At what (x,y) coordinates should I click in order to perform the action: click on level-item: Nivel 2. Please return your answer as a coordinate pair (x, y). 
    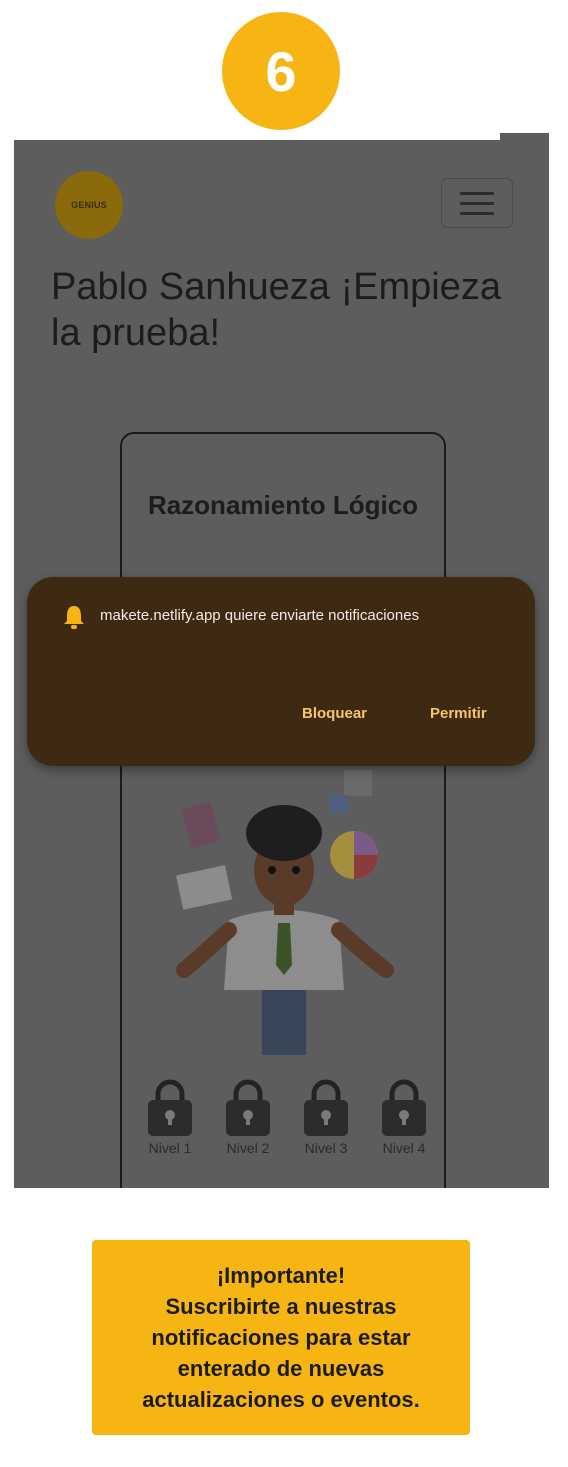
    Looking at the image, I should click on (248, 1117).